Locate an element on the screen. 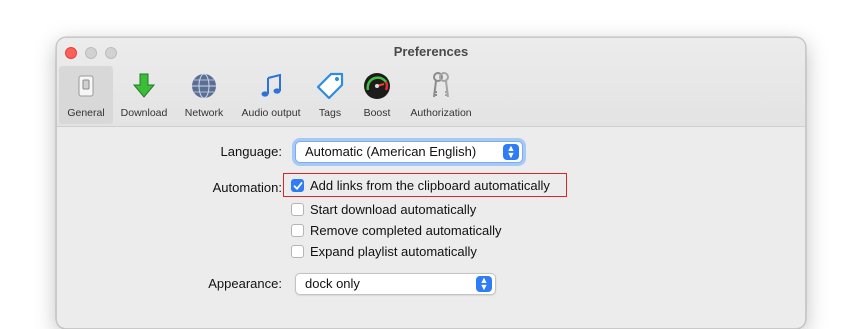  appearance-select: dock only ▲ ▼ is located at coordinates (395, 284).